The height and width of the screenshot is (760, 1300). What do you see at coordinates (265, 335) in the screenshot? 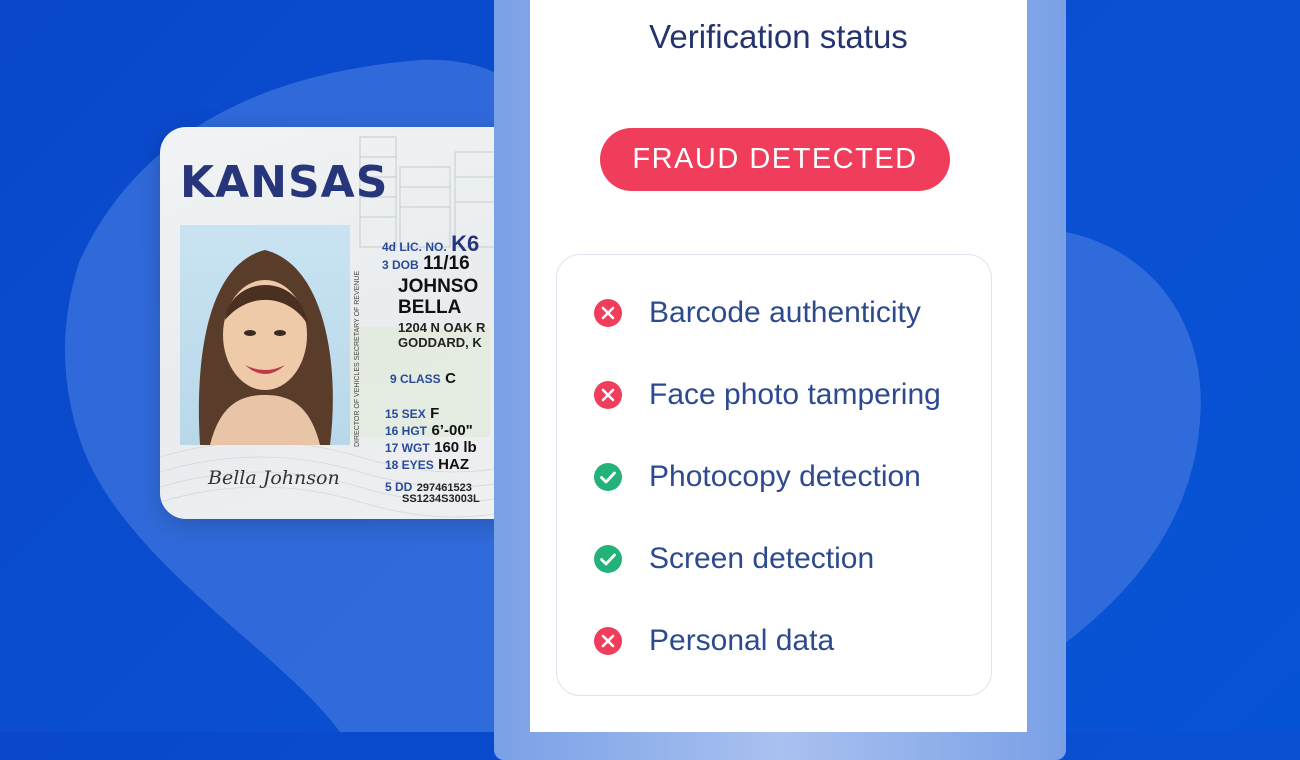
I see `id-portrait-photo` at bounding box center [265, 335].